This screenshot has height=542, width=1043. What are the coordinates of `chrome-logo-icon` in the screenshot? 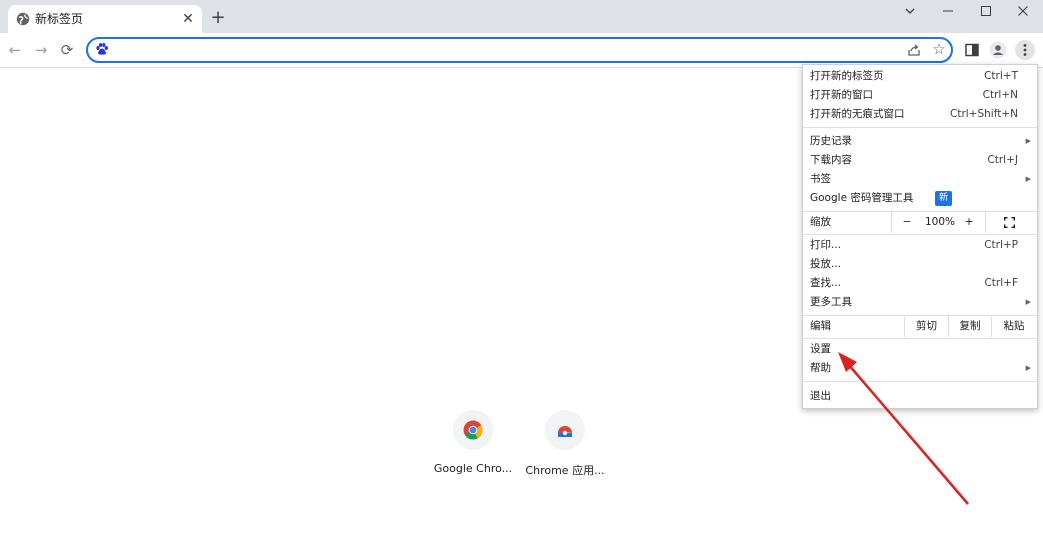 It's located at (473, 430).